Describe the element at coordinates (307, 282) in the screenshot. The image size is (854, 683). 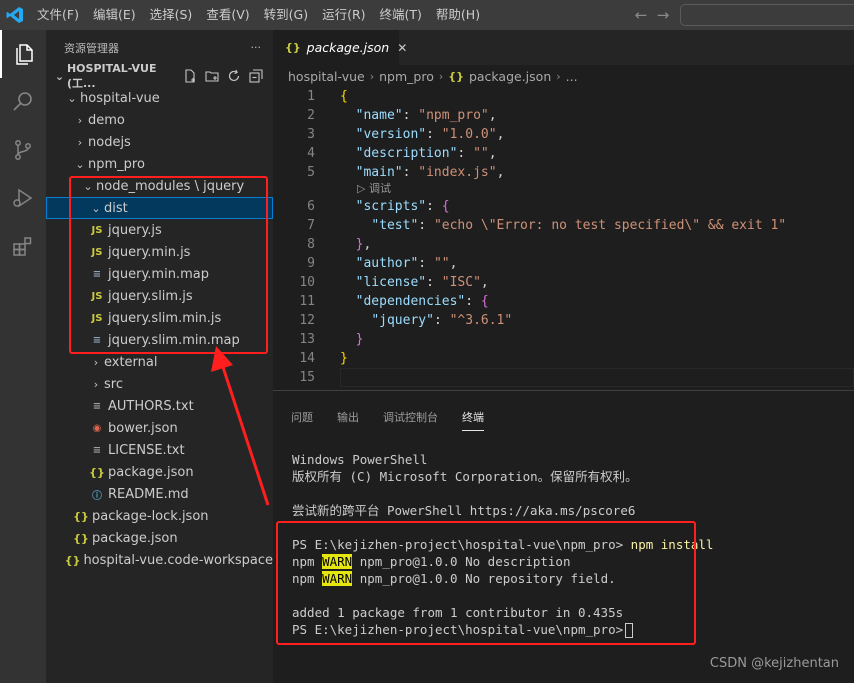
I see `line-number: 10` at that location.